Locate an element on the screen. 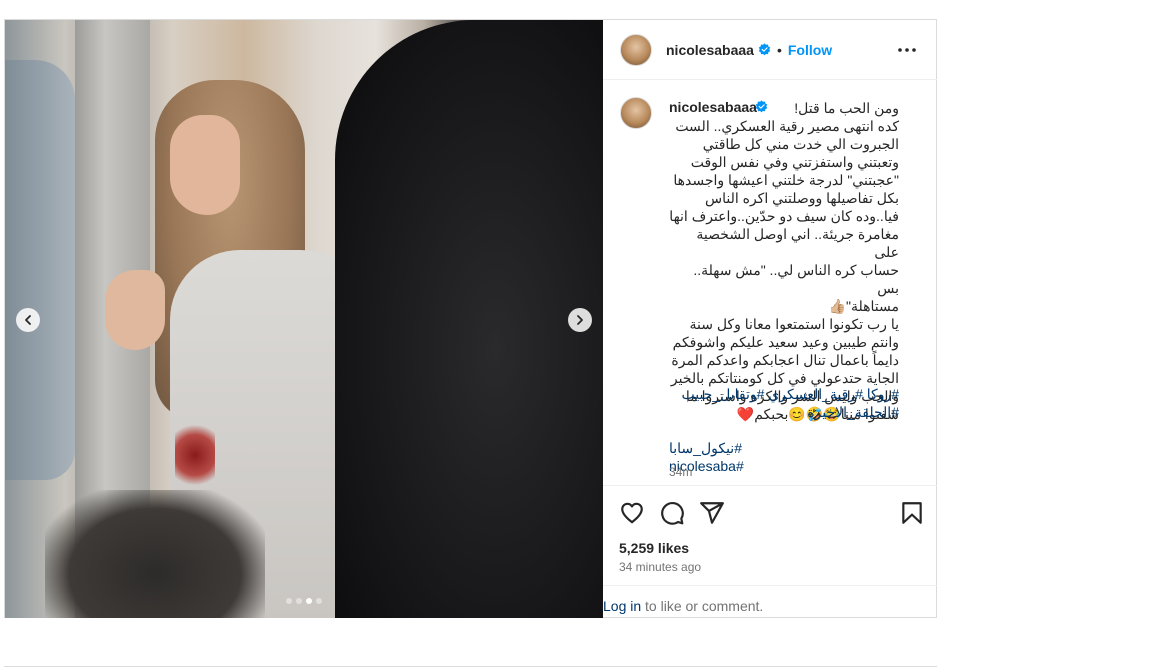 This screenshot has width=1164, height=668. post-time-ago: 34 minutes ago is located at coordinates (660, 567).